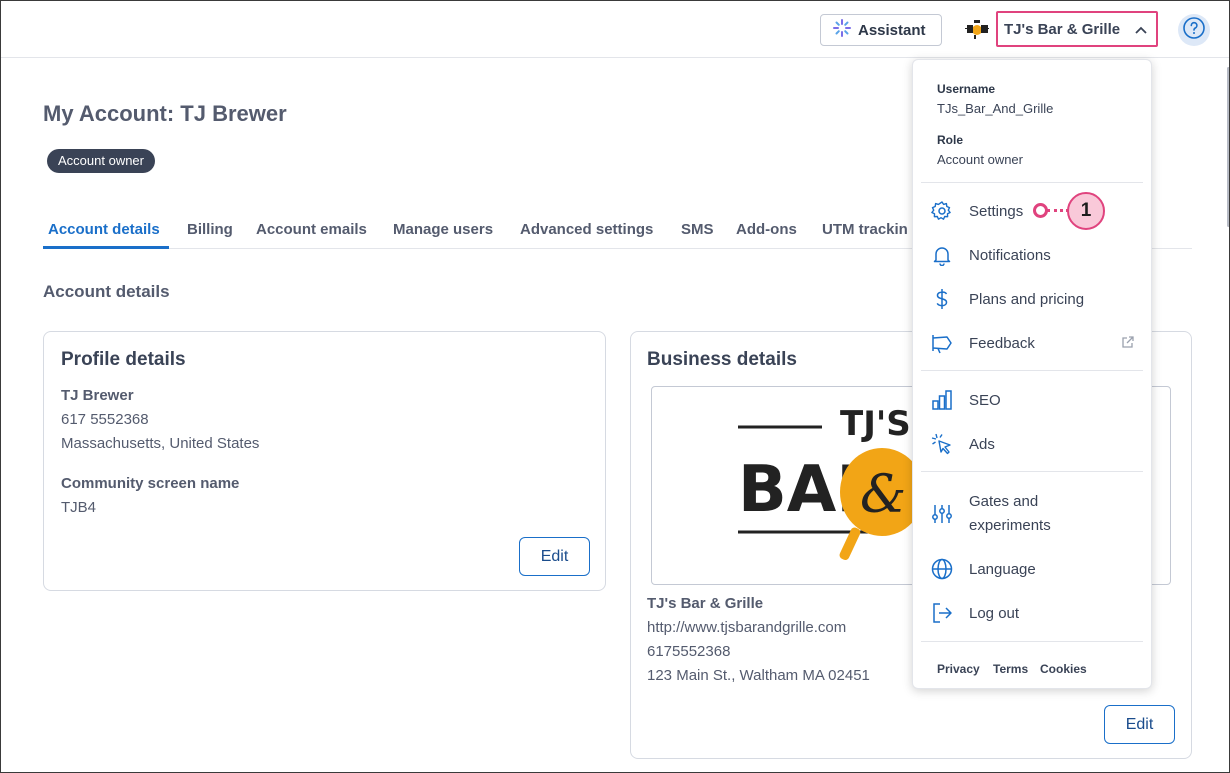  I want to click on business-url: http://www.tjsbarandgrille.com, so click(747, 627).